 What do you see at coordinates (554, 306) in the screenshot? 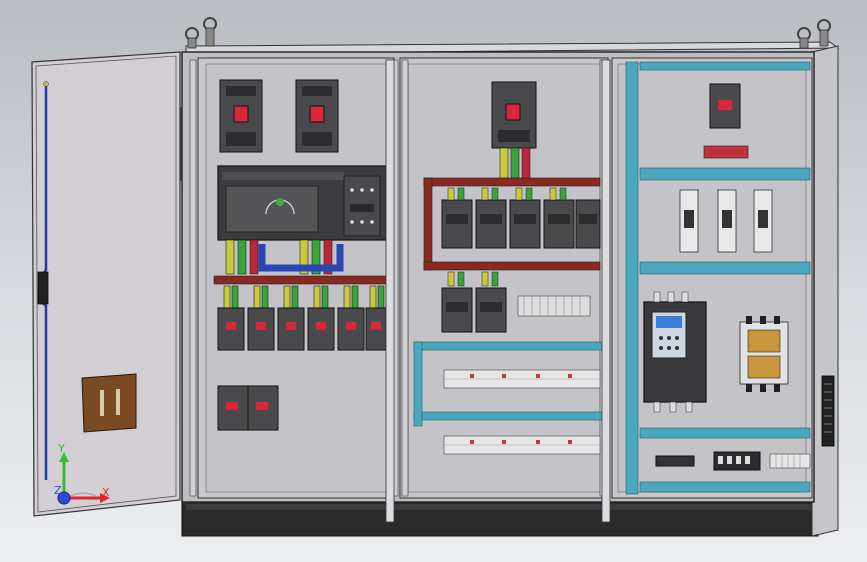
I see `terminal-block` at bounding box center [554, 306].